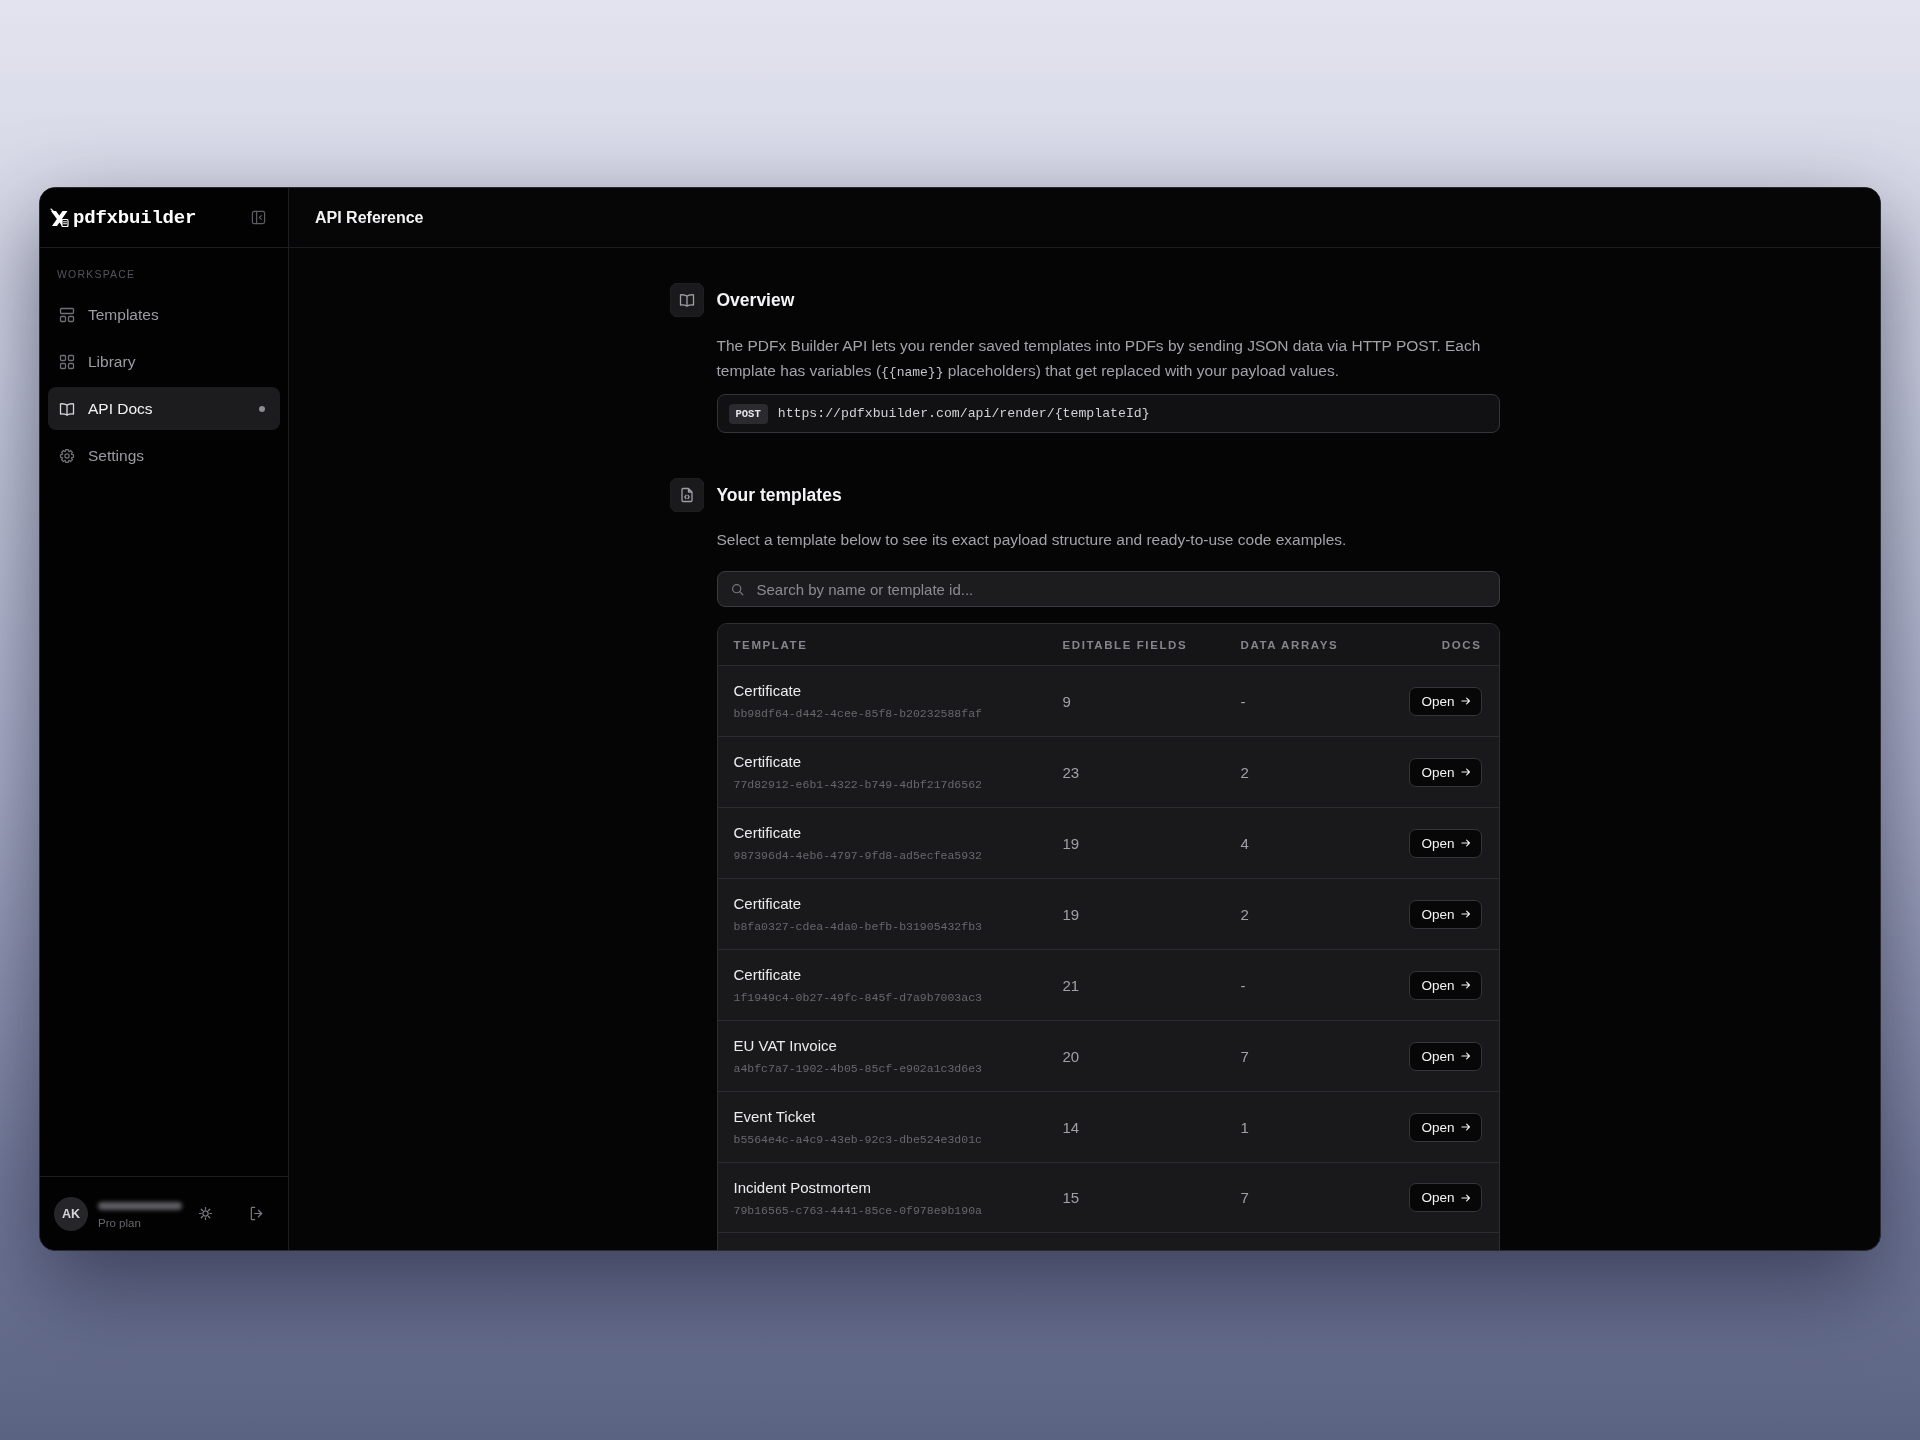 The image size is (1920, 1440). What do you see at coordinates (1125, 644) in the screenshot?
I see `column-header: EDITABLE FIELDS` at bounding box center [1125, 644].